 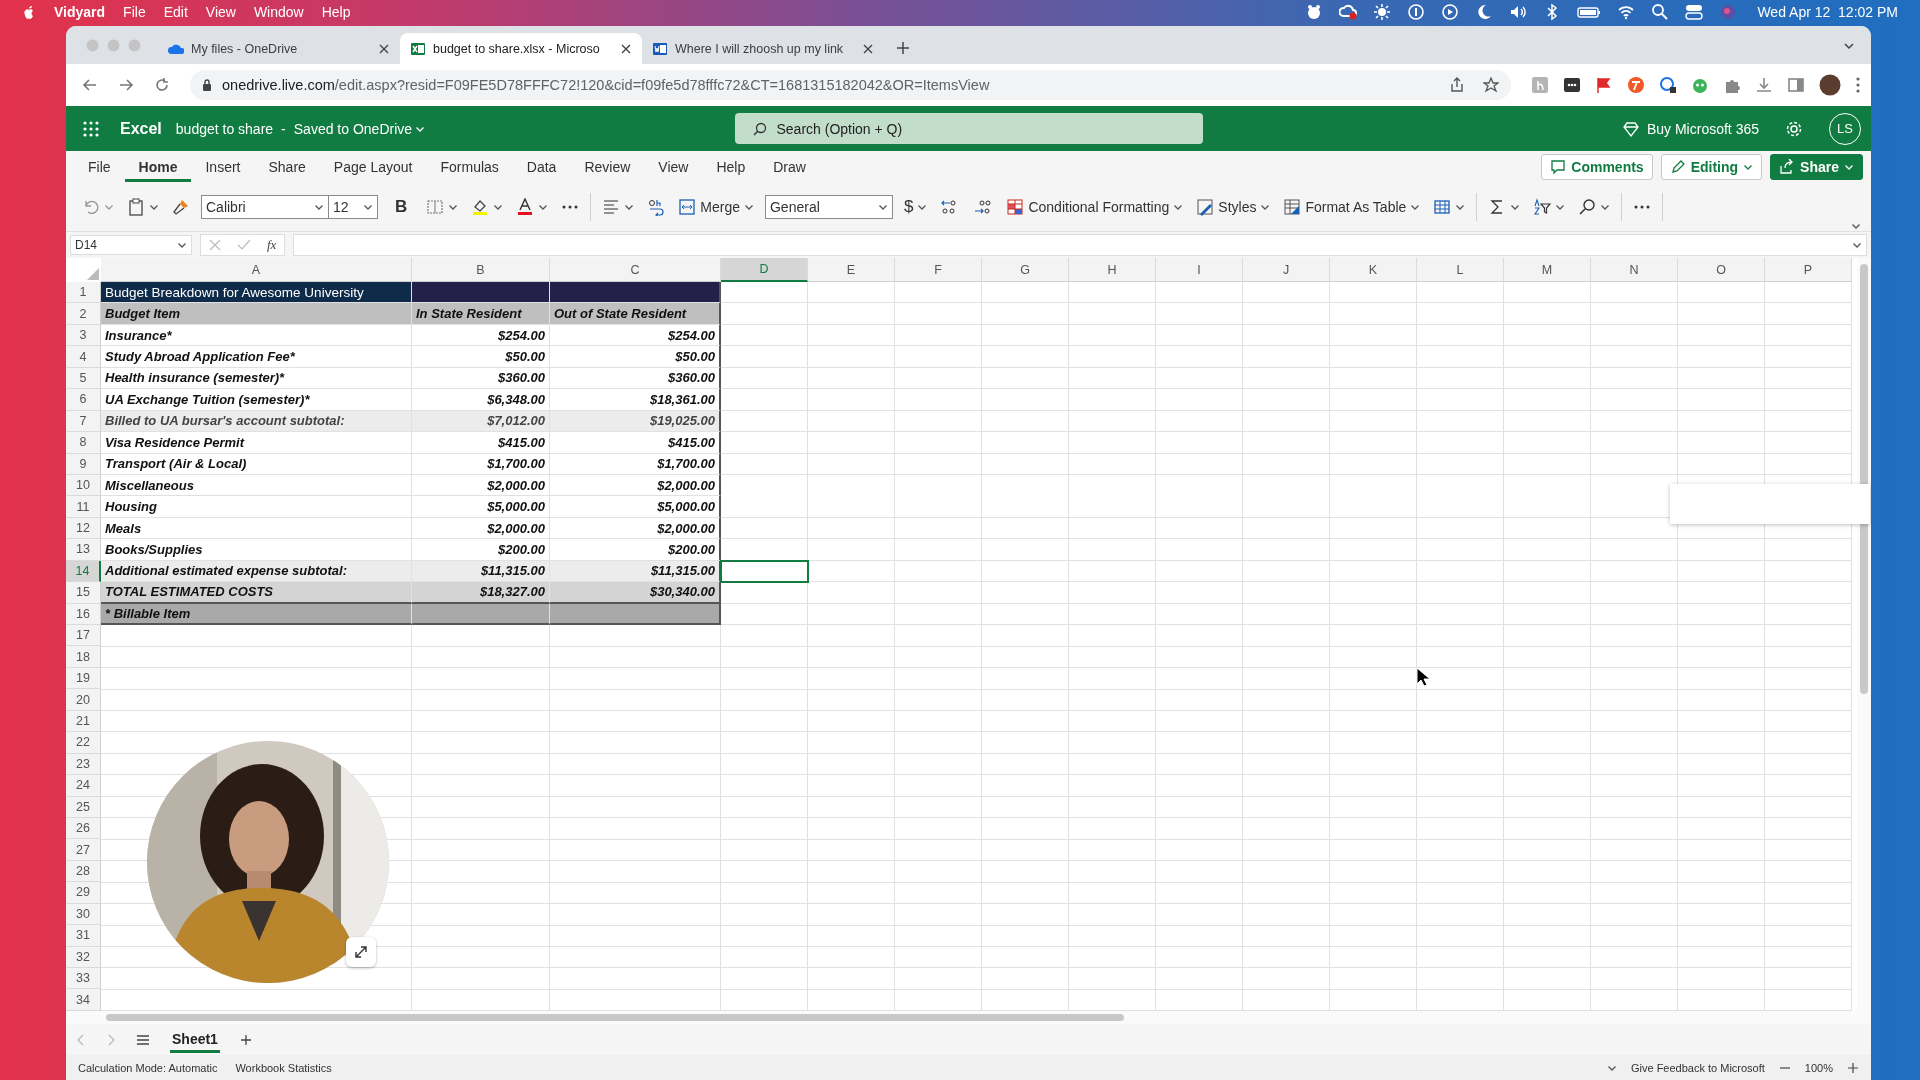 What do you see at coordinates (256, 528) in the screenshot?
I see `table-cell: Meals` at bounding box center [256, 528].